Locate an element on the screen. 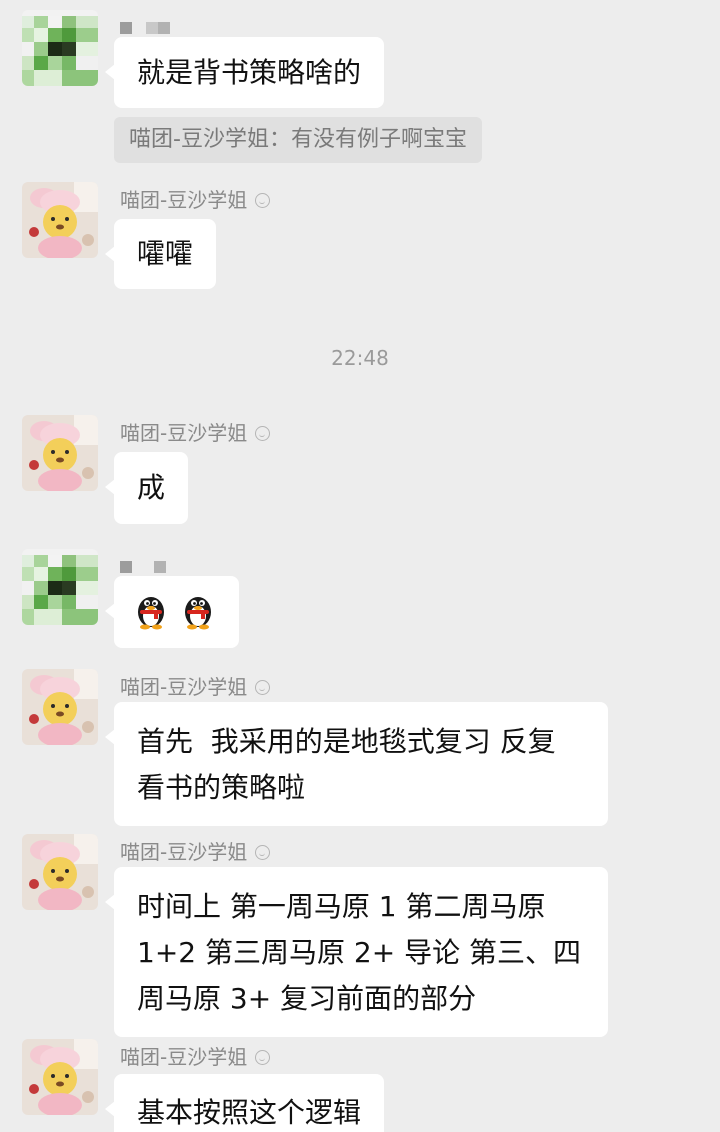 This screenshot has height=1132, width=720. time-divider: 22:48 is located at coordinates (360, 358).